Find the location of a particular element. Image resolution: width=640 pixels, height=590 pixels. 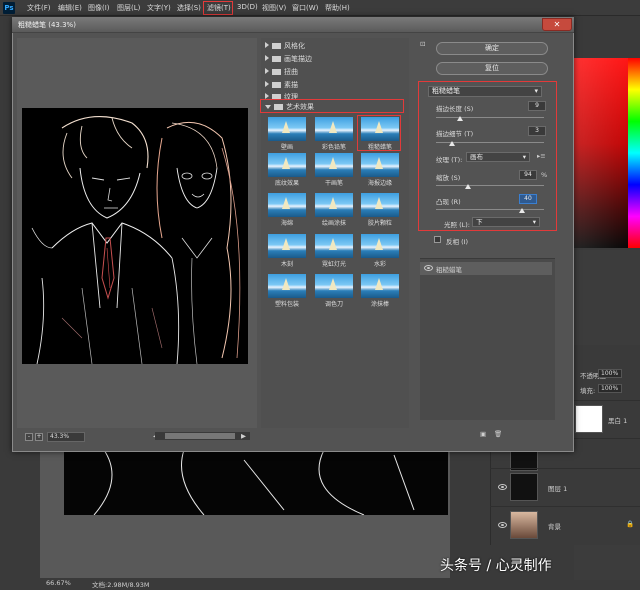

scaling-label: 缩放 (S) is located at coordinates (448, 178).